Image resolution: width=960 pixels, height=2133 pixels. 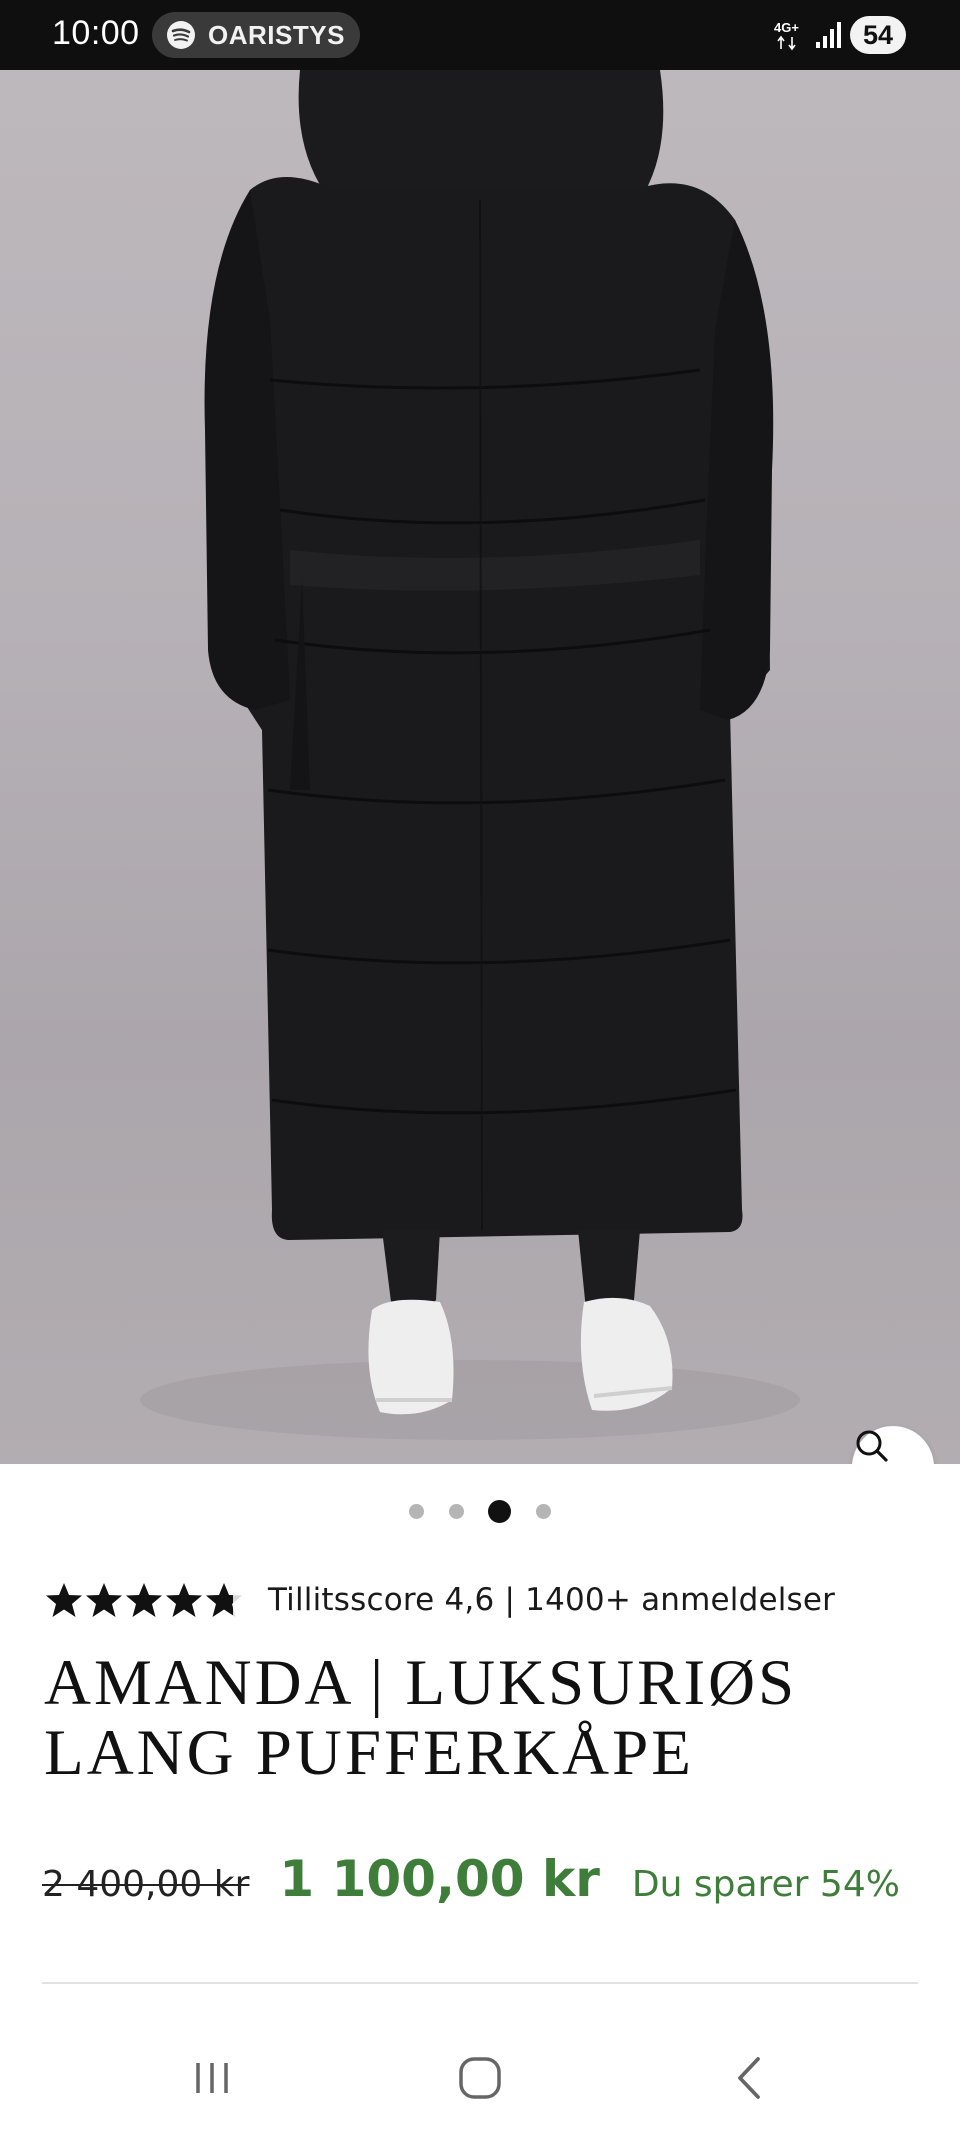 I want to click on search-icon, so click(x=872, y=1446).